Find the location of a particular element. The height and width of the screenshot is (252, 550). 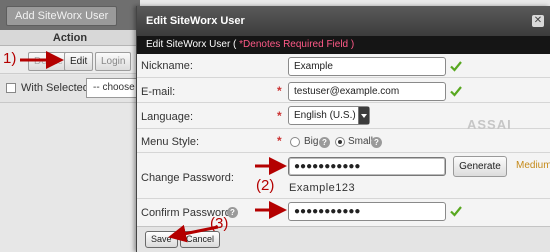

close-icon: ✕ is located at coordinates (538, 21).